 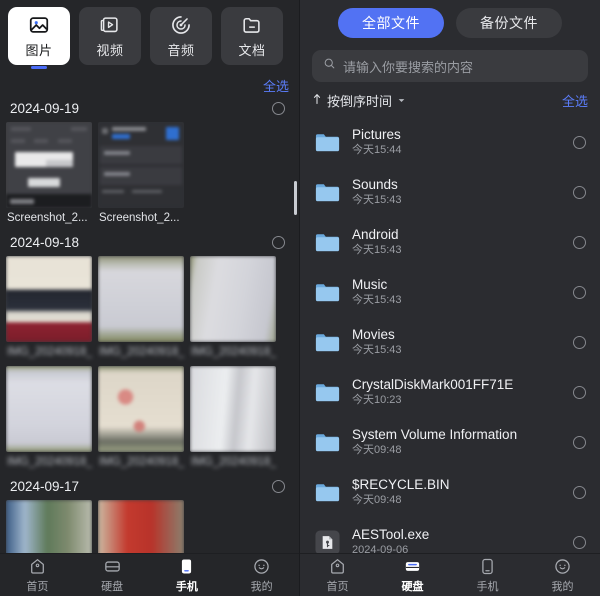 What do you see at coordinates (457, 192) in the screenshot?
I see `file-meta: Sounds 今天15:43` at bounding box center [457, 192].